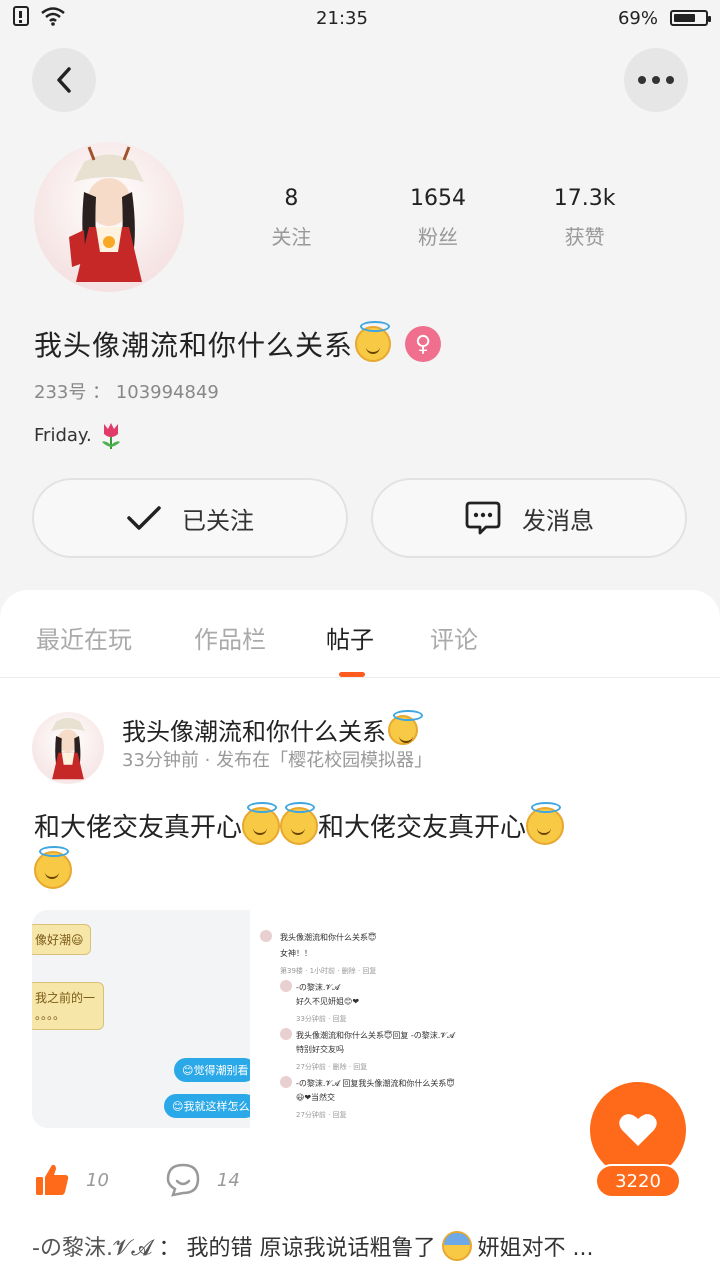 This screenshot has width=720, height=1280. Describe the element at coordinates (375, 1035) in the screenshot. I see `comment-line: 我头像潮流和你什么关系😇回复 -の黎沫.𝓥𝓐` at that location.